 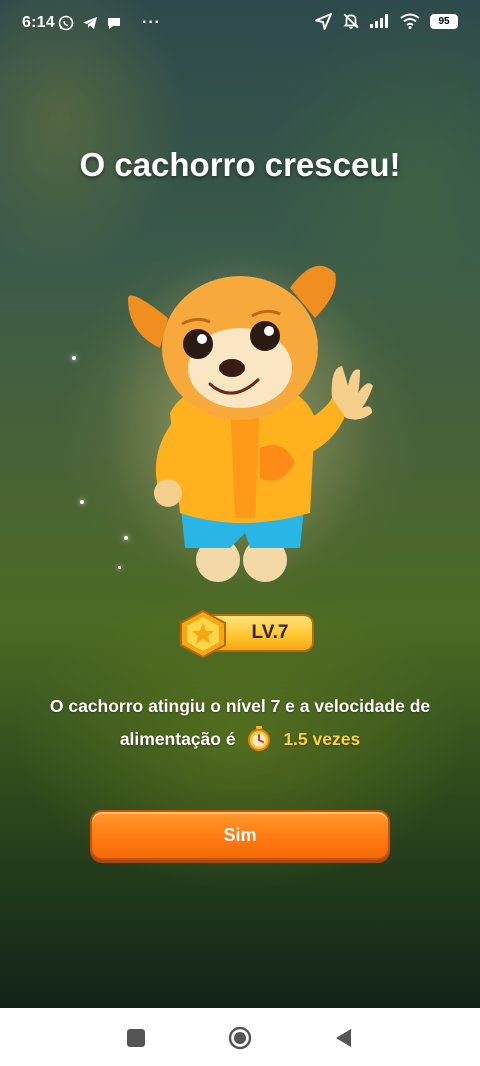 I want to click on navigation-bar, so click(x=240, y=1037).